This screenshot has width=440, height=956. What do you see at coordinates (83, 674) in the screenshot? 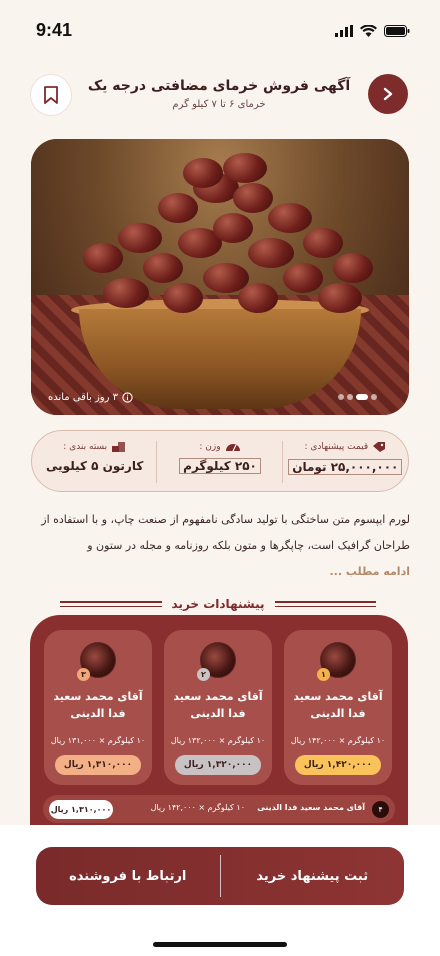
I see `rank-badge: ۳` at bounding box center [83, 674].